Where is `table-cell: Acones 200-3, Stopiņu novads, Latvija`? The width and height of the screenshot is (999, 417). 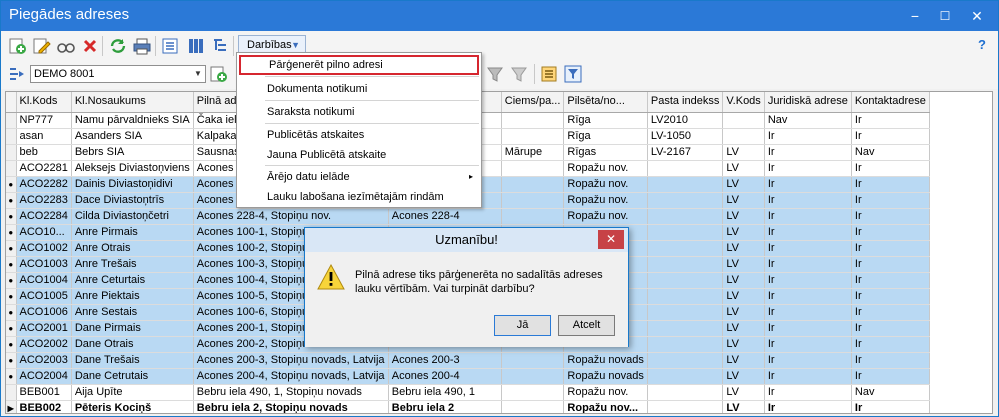 table-cell: Acones 200-3, Stopiņu novads, Latvija is located at coordinates (291, 360).